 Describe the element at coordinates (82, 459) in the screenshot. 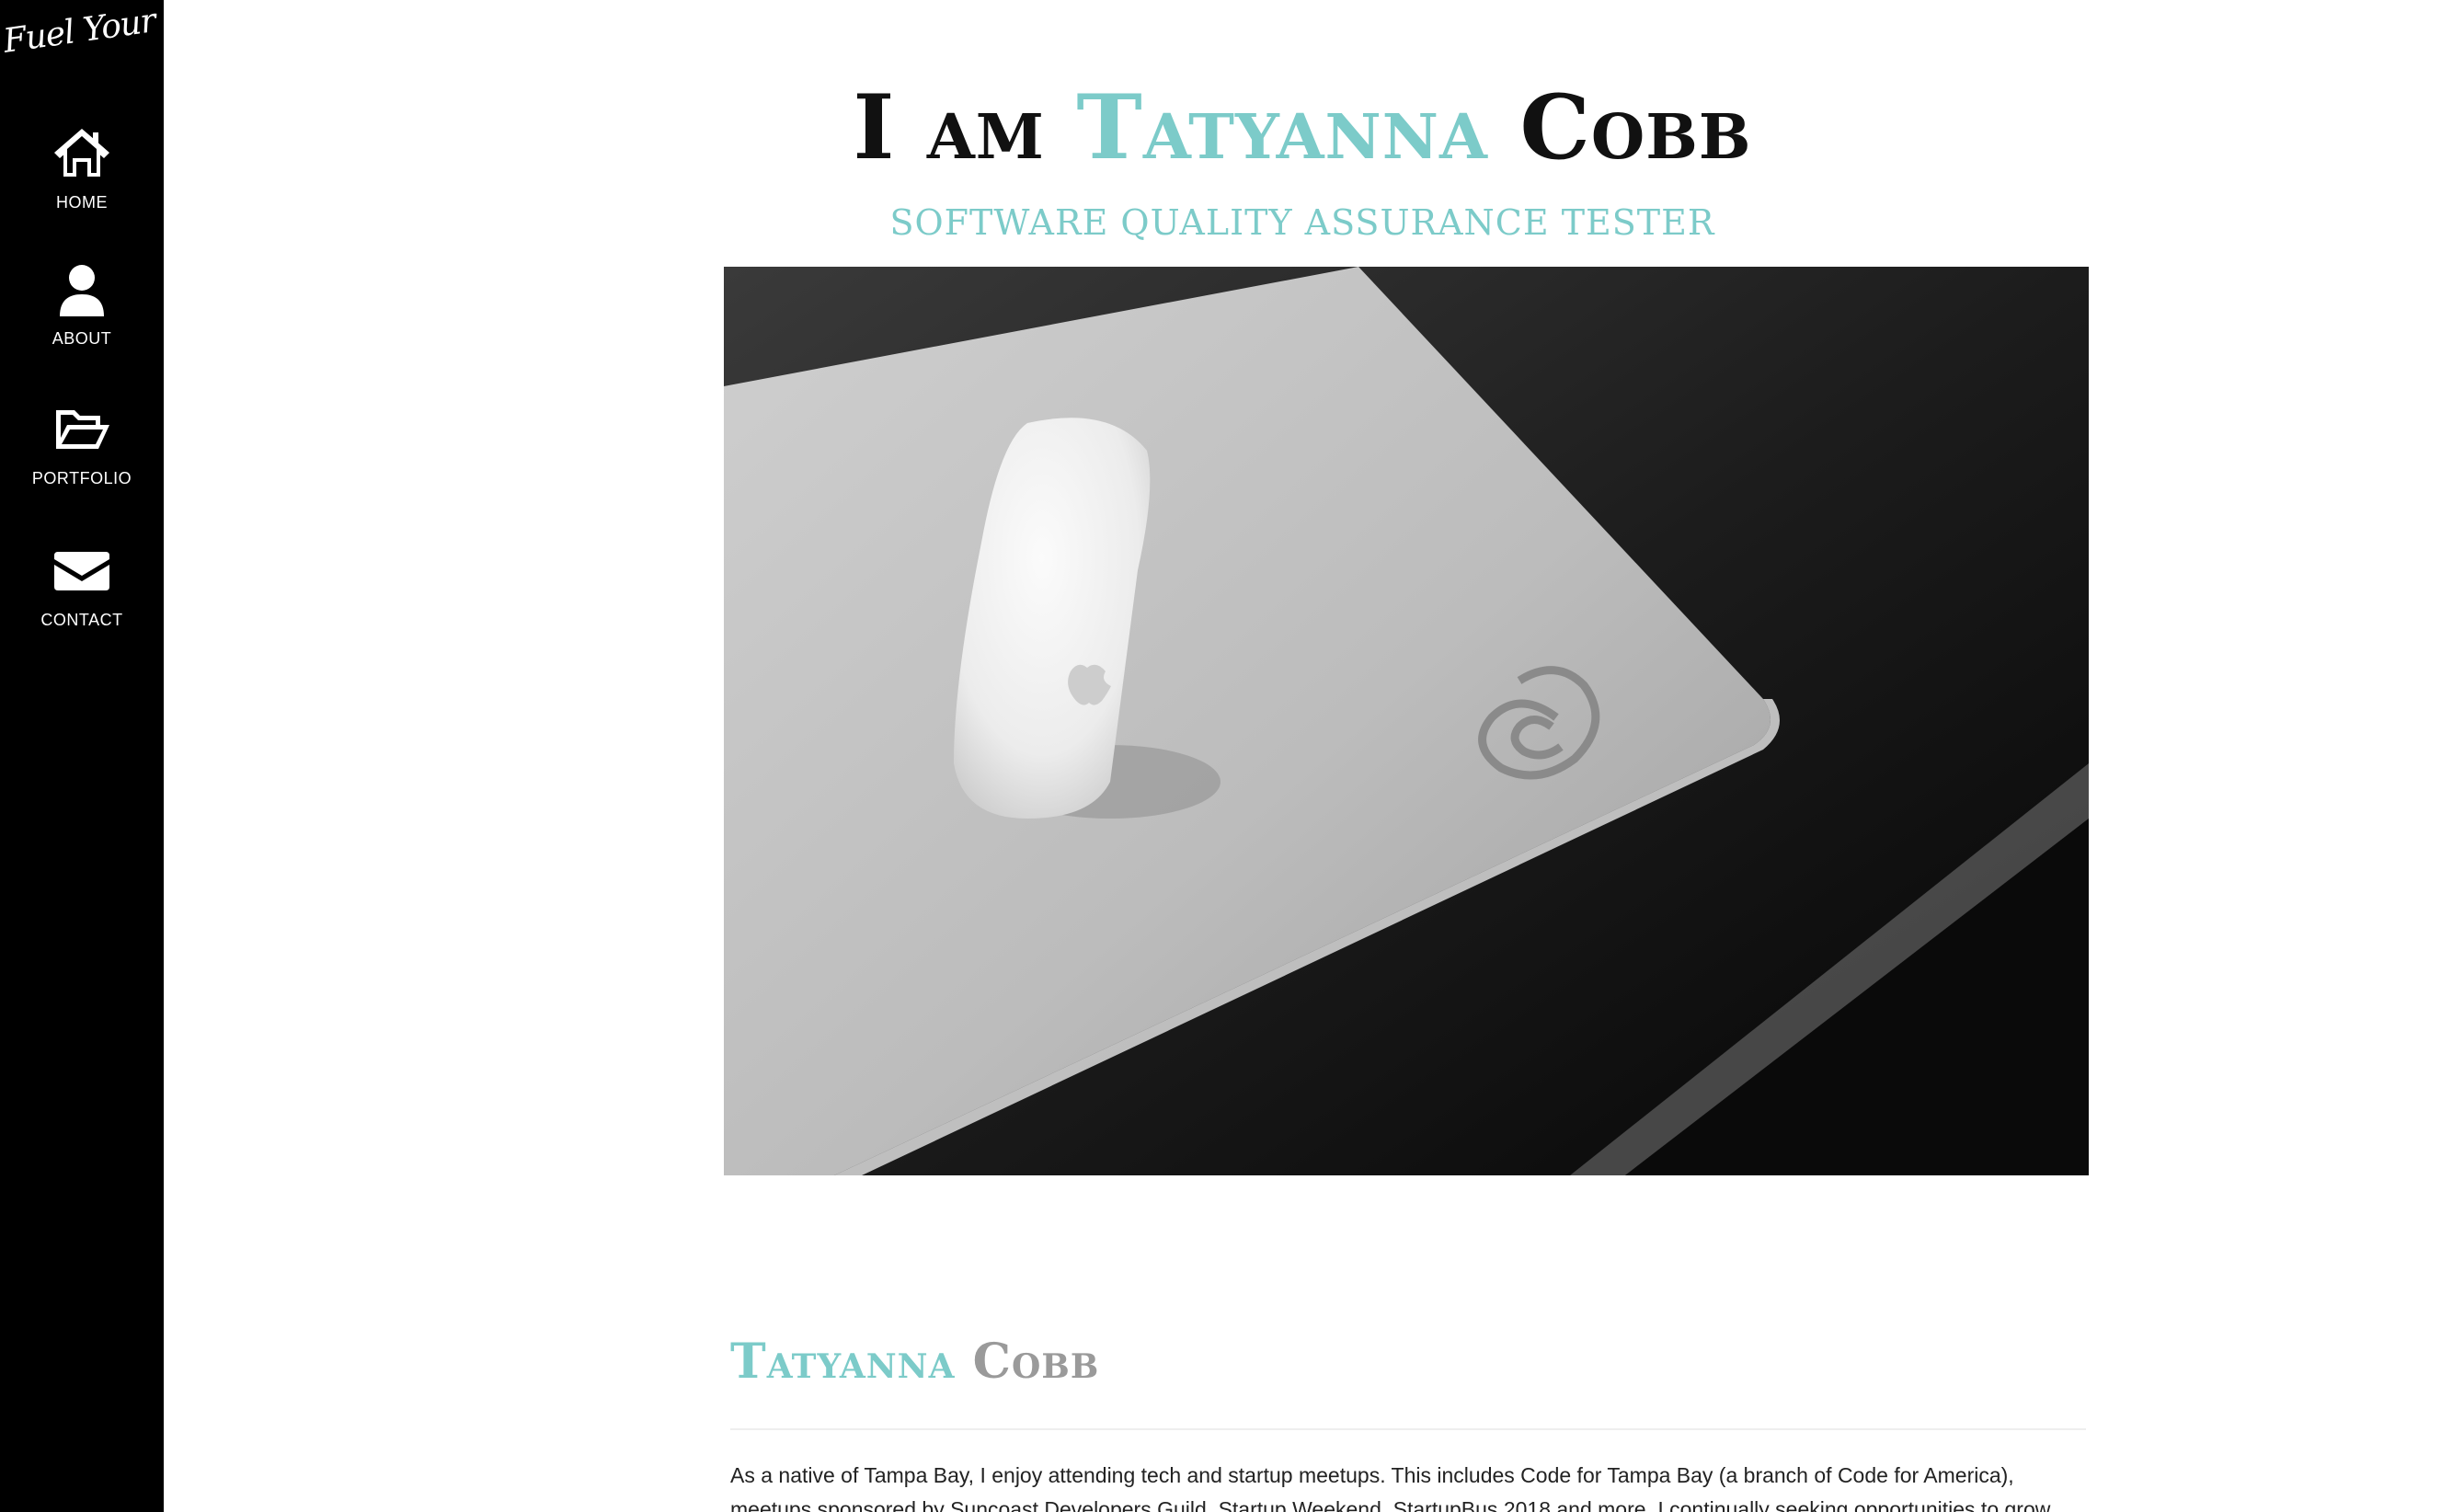

I see `nav-item-portfolio: PORTFOLIO` at that location.